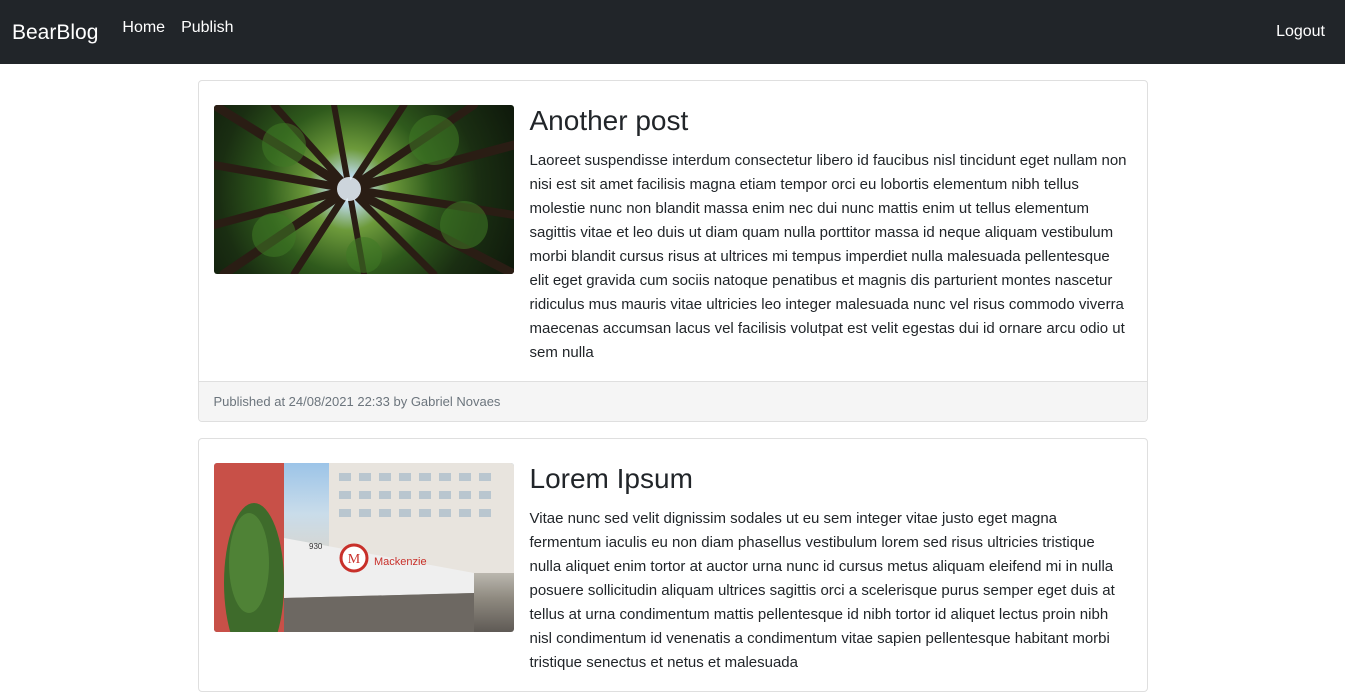  What do you see at coordinates (207, 28) in the screenshot?
I see `nav-publish-link: Publish` at bounding box center [207, 28].